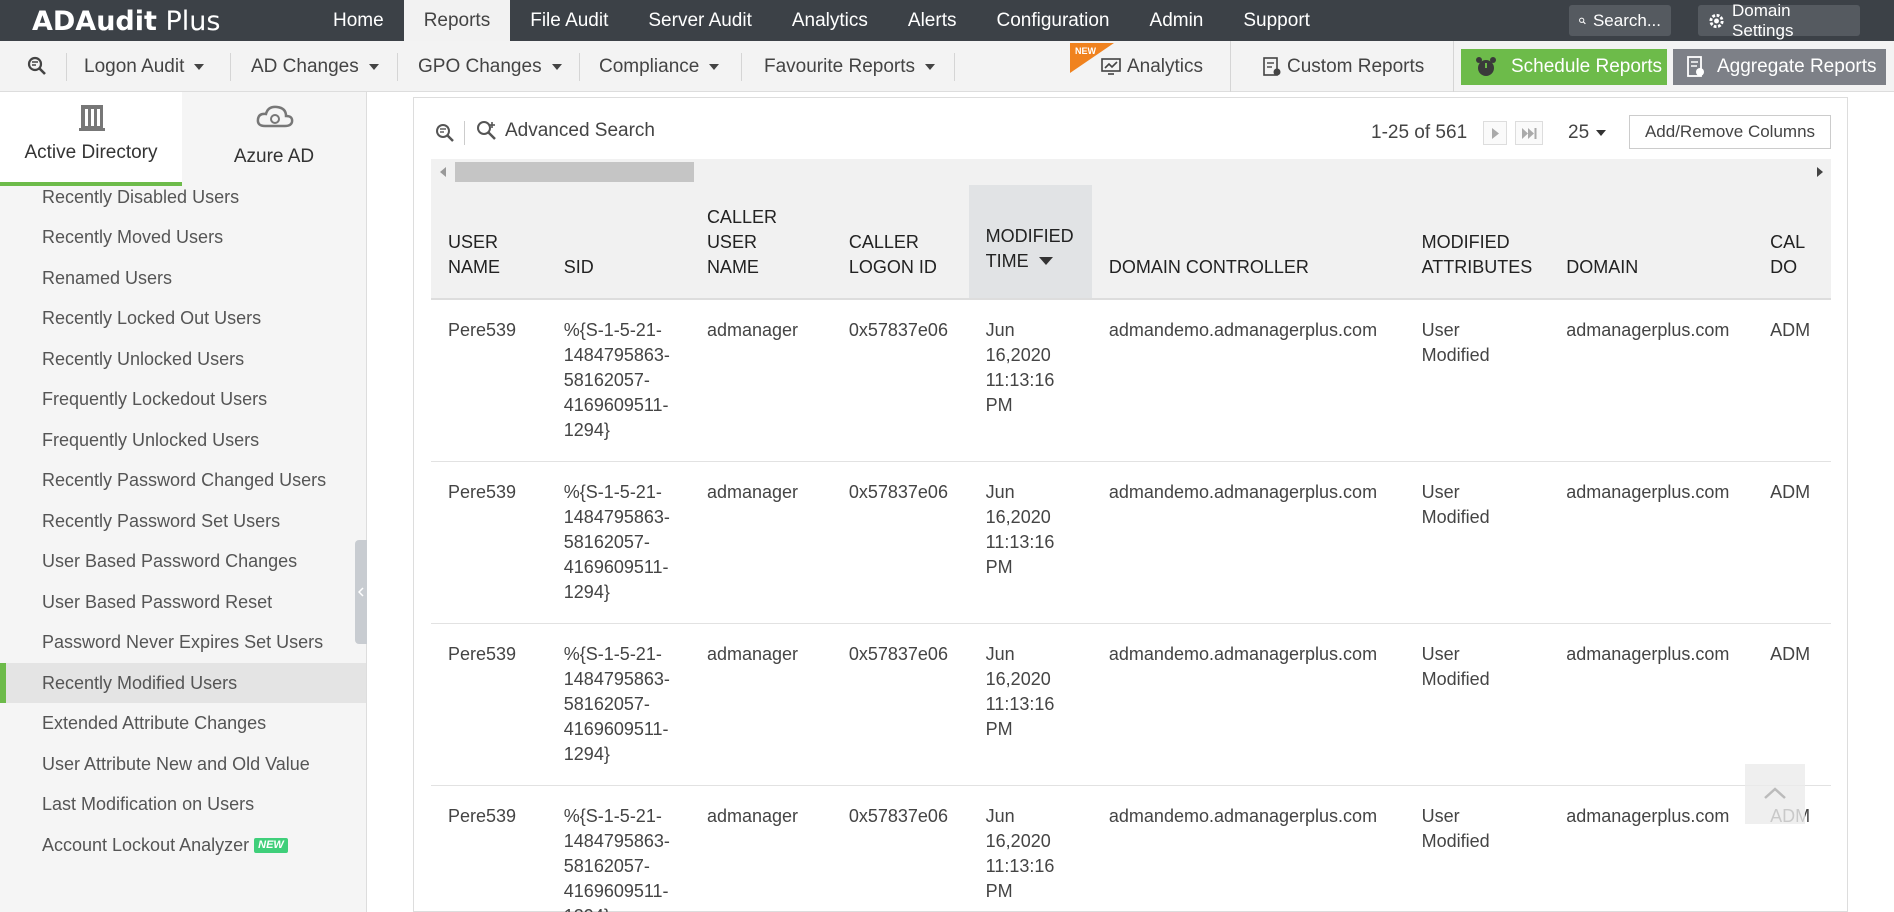 This screenshot has width=1894, height=912. What do you see at coordinates (830, 20) in the screenshot?
I see `tab-analytics: Analytics` at bounding box center [830, 20].